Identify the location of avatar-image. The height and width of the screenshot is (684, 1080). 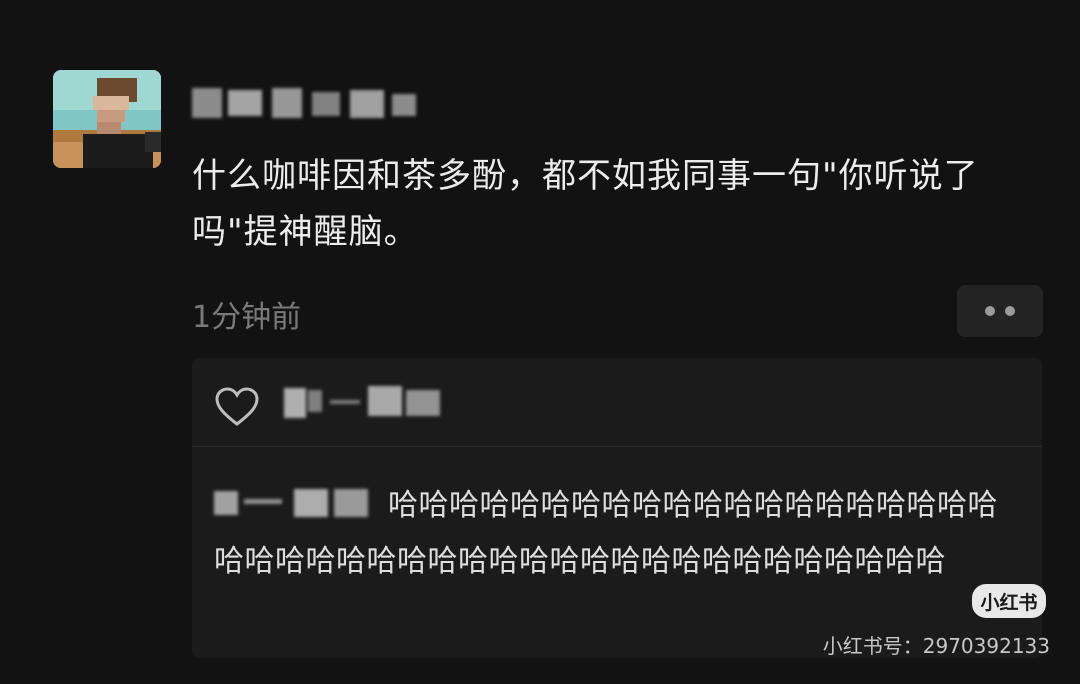
(107, 119).